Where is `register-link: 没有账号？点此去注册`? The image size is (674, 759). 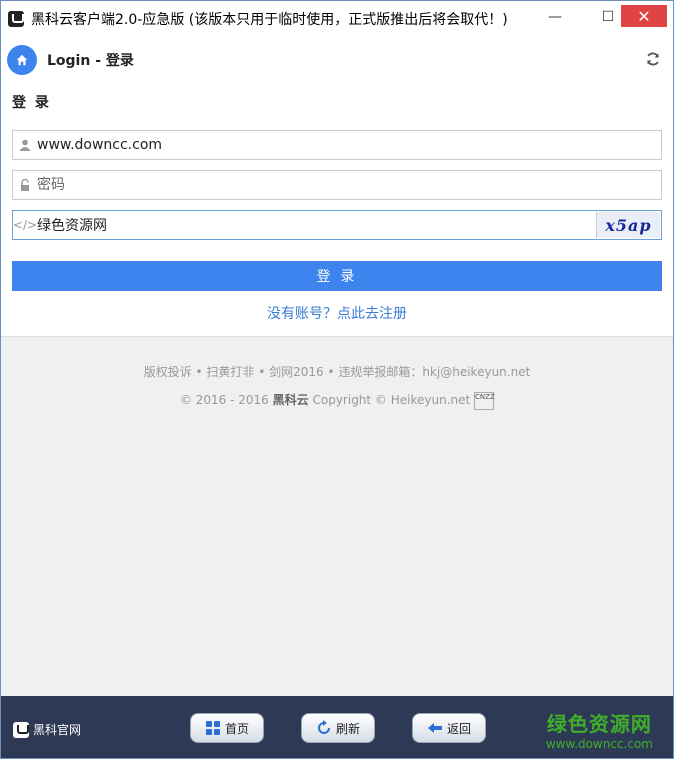
register-link: 没有账号？点此去注册 is located at coordinates (337, 313).